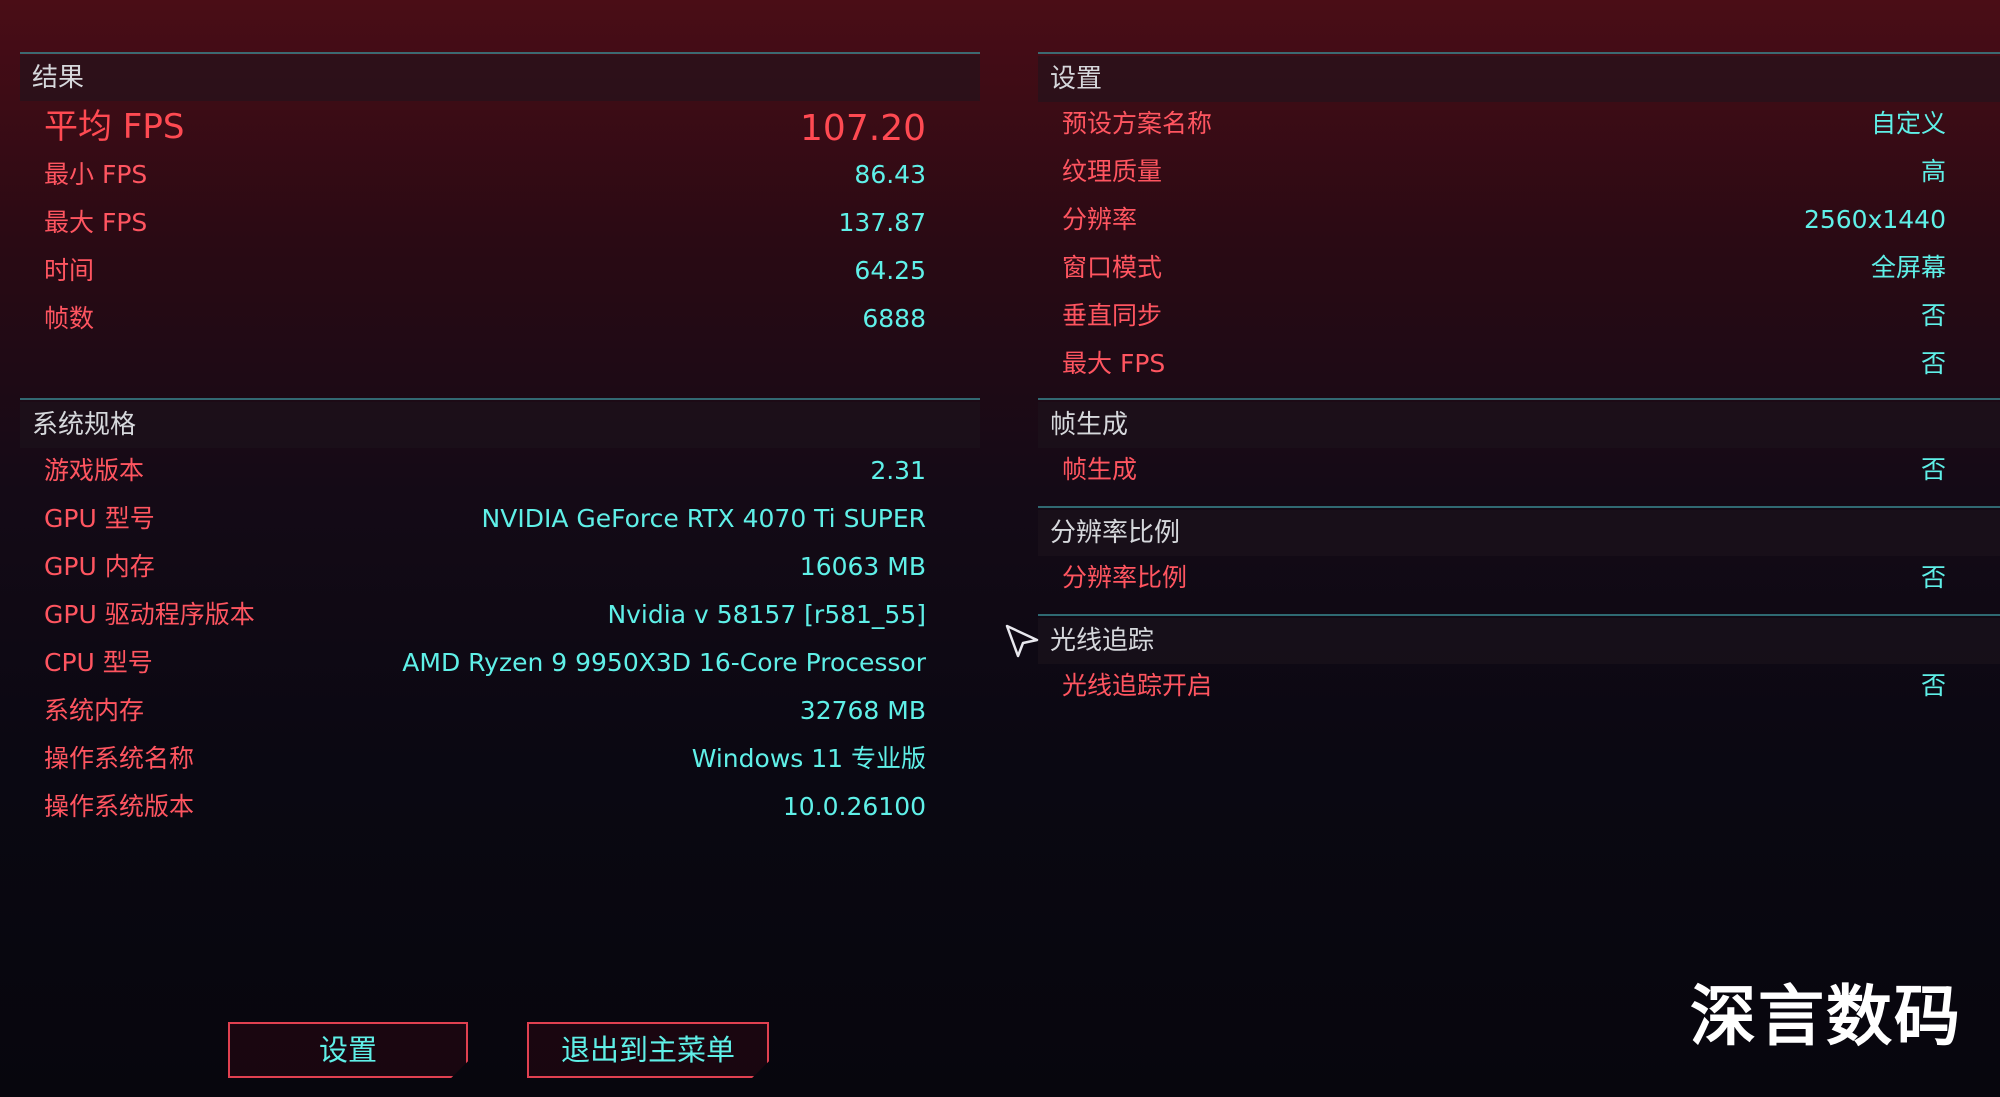 The width and height of the screenshot is (2000, 1097). Describe the element at coordinates (1112, 171) in the screenshot. I see `setting-label: 纹理质量` at that location.